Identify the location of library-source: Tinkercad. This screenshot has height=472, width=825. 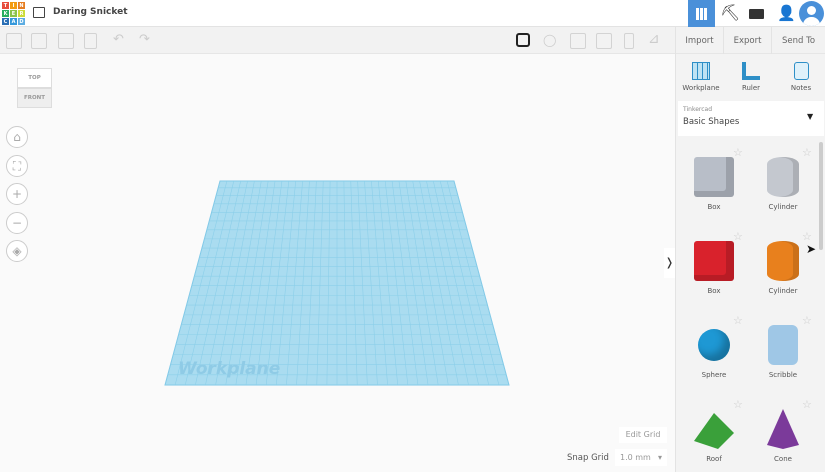
(698, 109).